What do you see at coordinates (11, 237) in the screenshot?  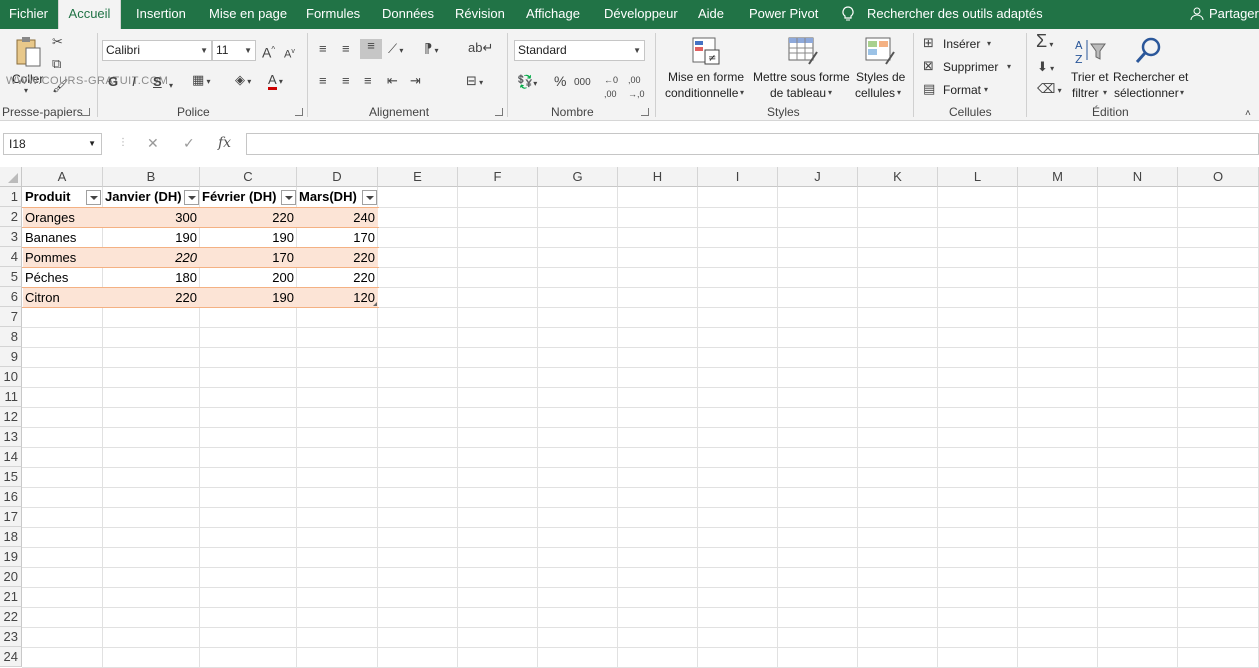 I see `row-header-3: 3` at bounding box center [11, 237].